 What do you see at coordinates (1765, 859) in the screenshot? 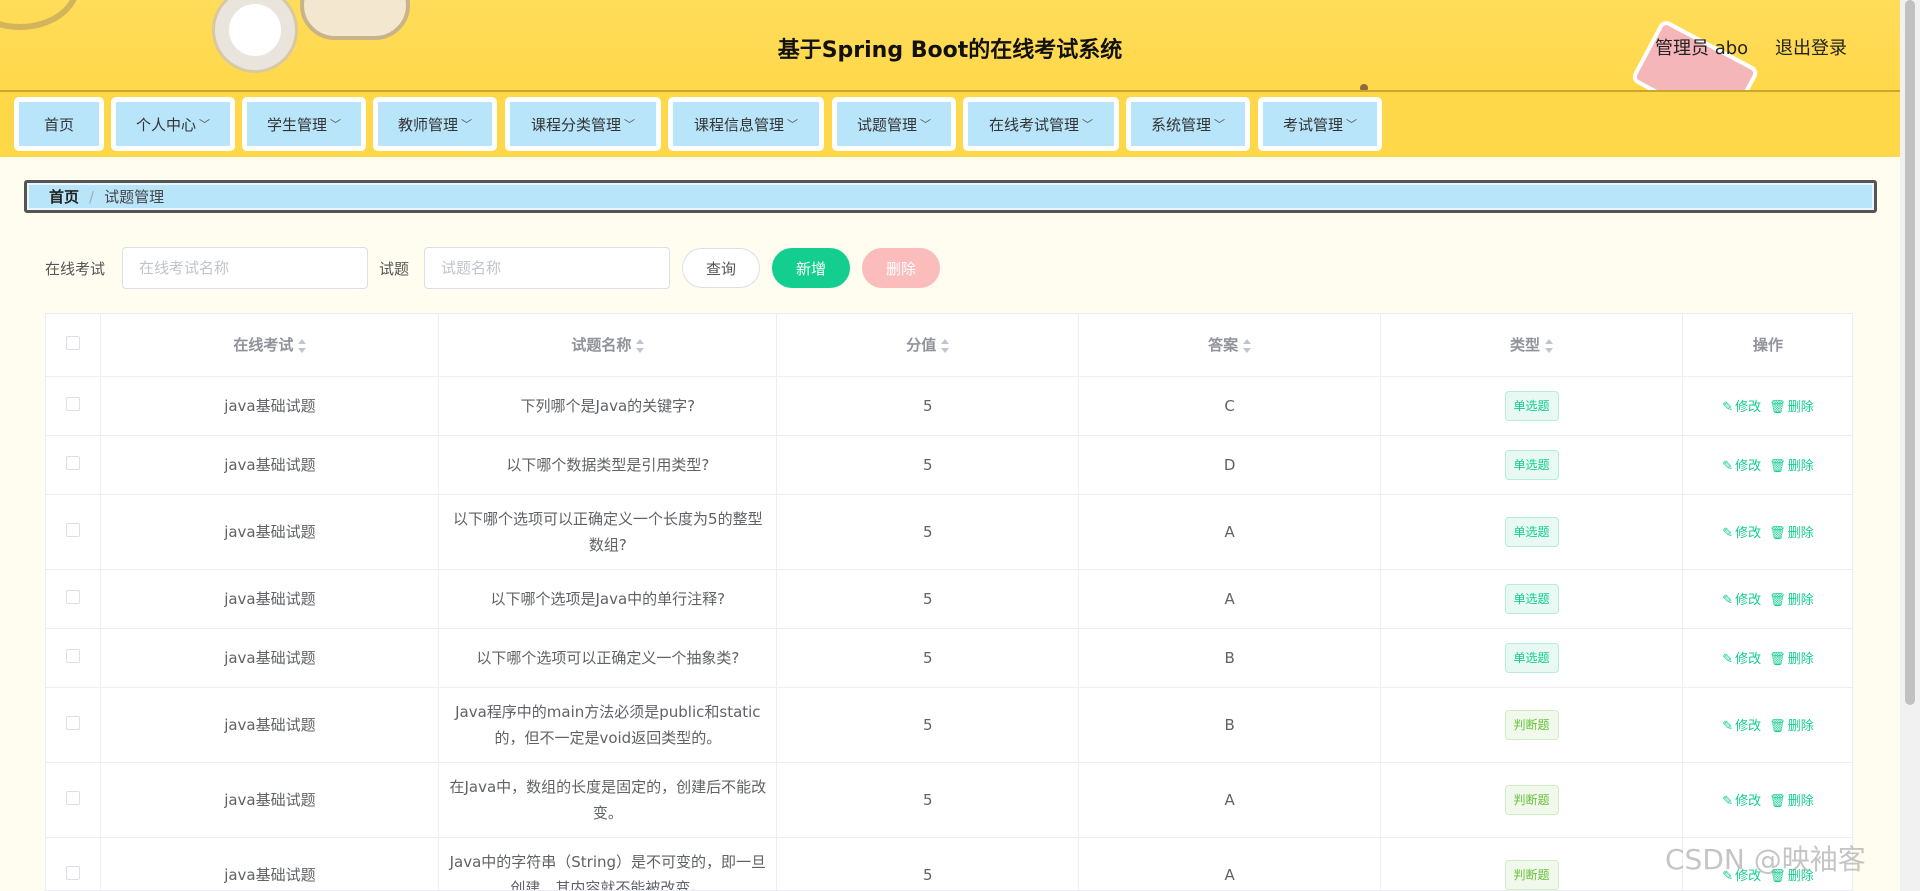
I see `watermark: CSDN @映袖客` at bounding box center [1765, 859].